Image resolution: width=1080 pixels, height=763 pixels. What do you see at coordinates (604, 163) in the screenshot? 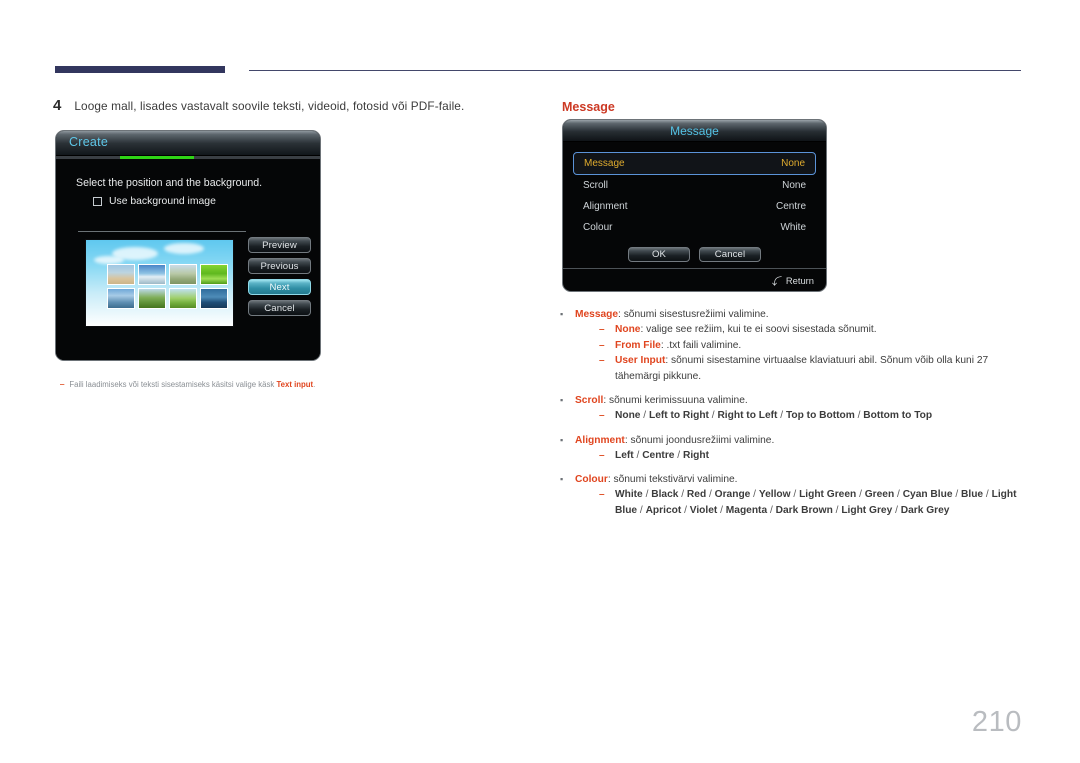
I see `row-label: Message` at bounding box center [604, 163].